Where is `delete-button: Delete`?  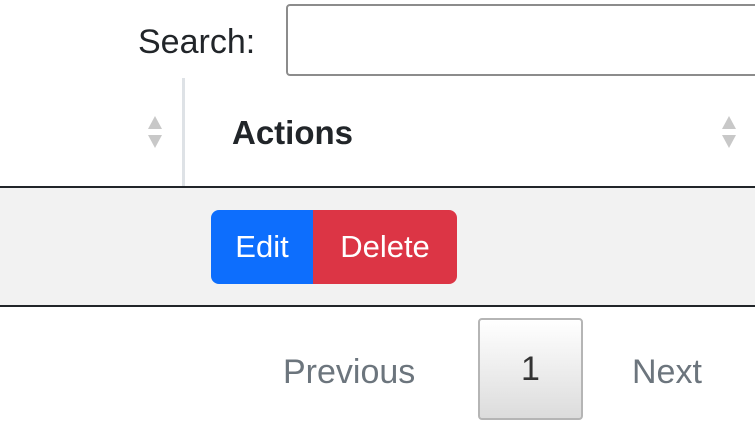
delete-button: Delete is located at coordinates (385, 247).